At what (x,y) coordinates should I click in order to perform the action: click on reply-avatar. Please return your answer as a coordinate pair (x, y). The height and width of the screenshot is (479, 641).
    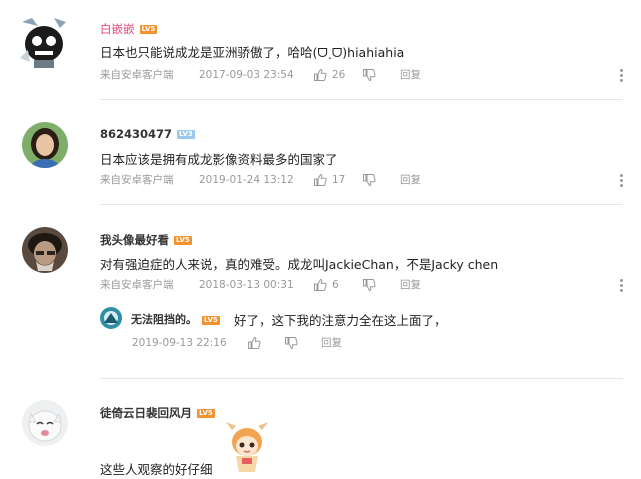
    Looking at the image, I should click on (111, 318).